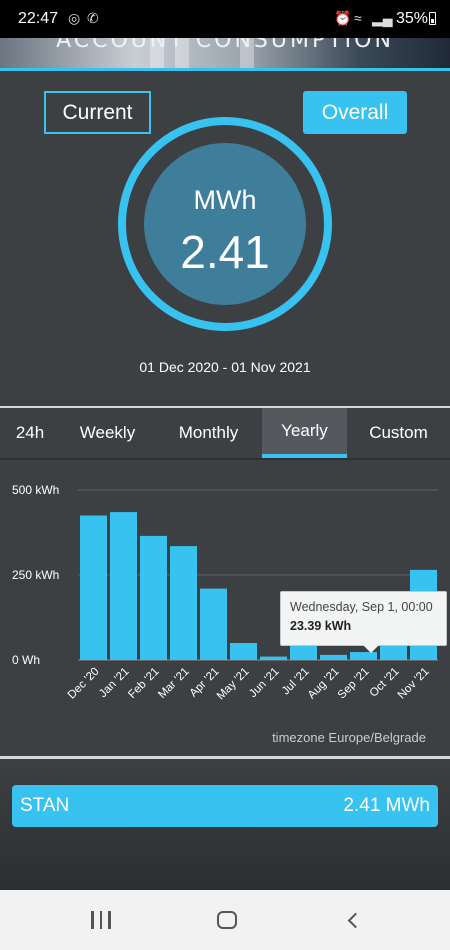  What do you see at coordinates (30, 433) in the screenshot?
I see `tab-24h: 24h` at bounding box center [30, 433].